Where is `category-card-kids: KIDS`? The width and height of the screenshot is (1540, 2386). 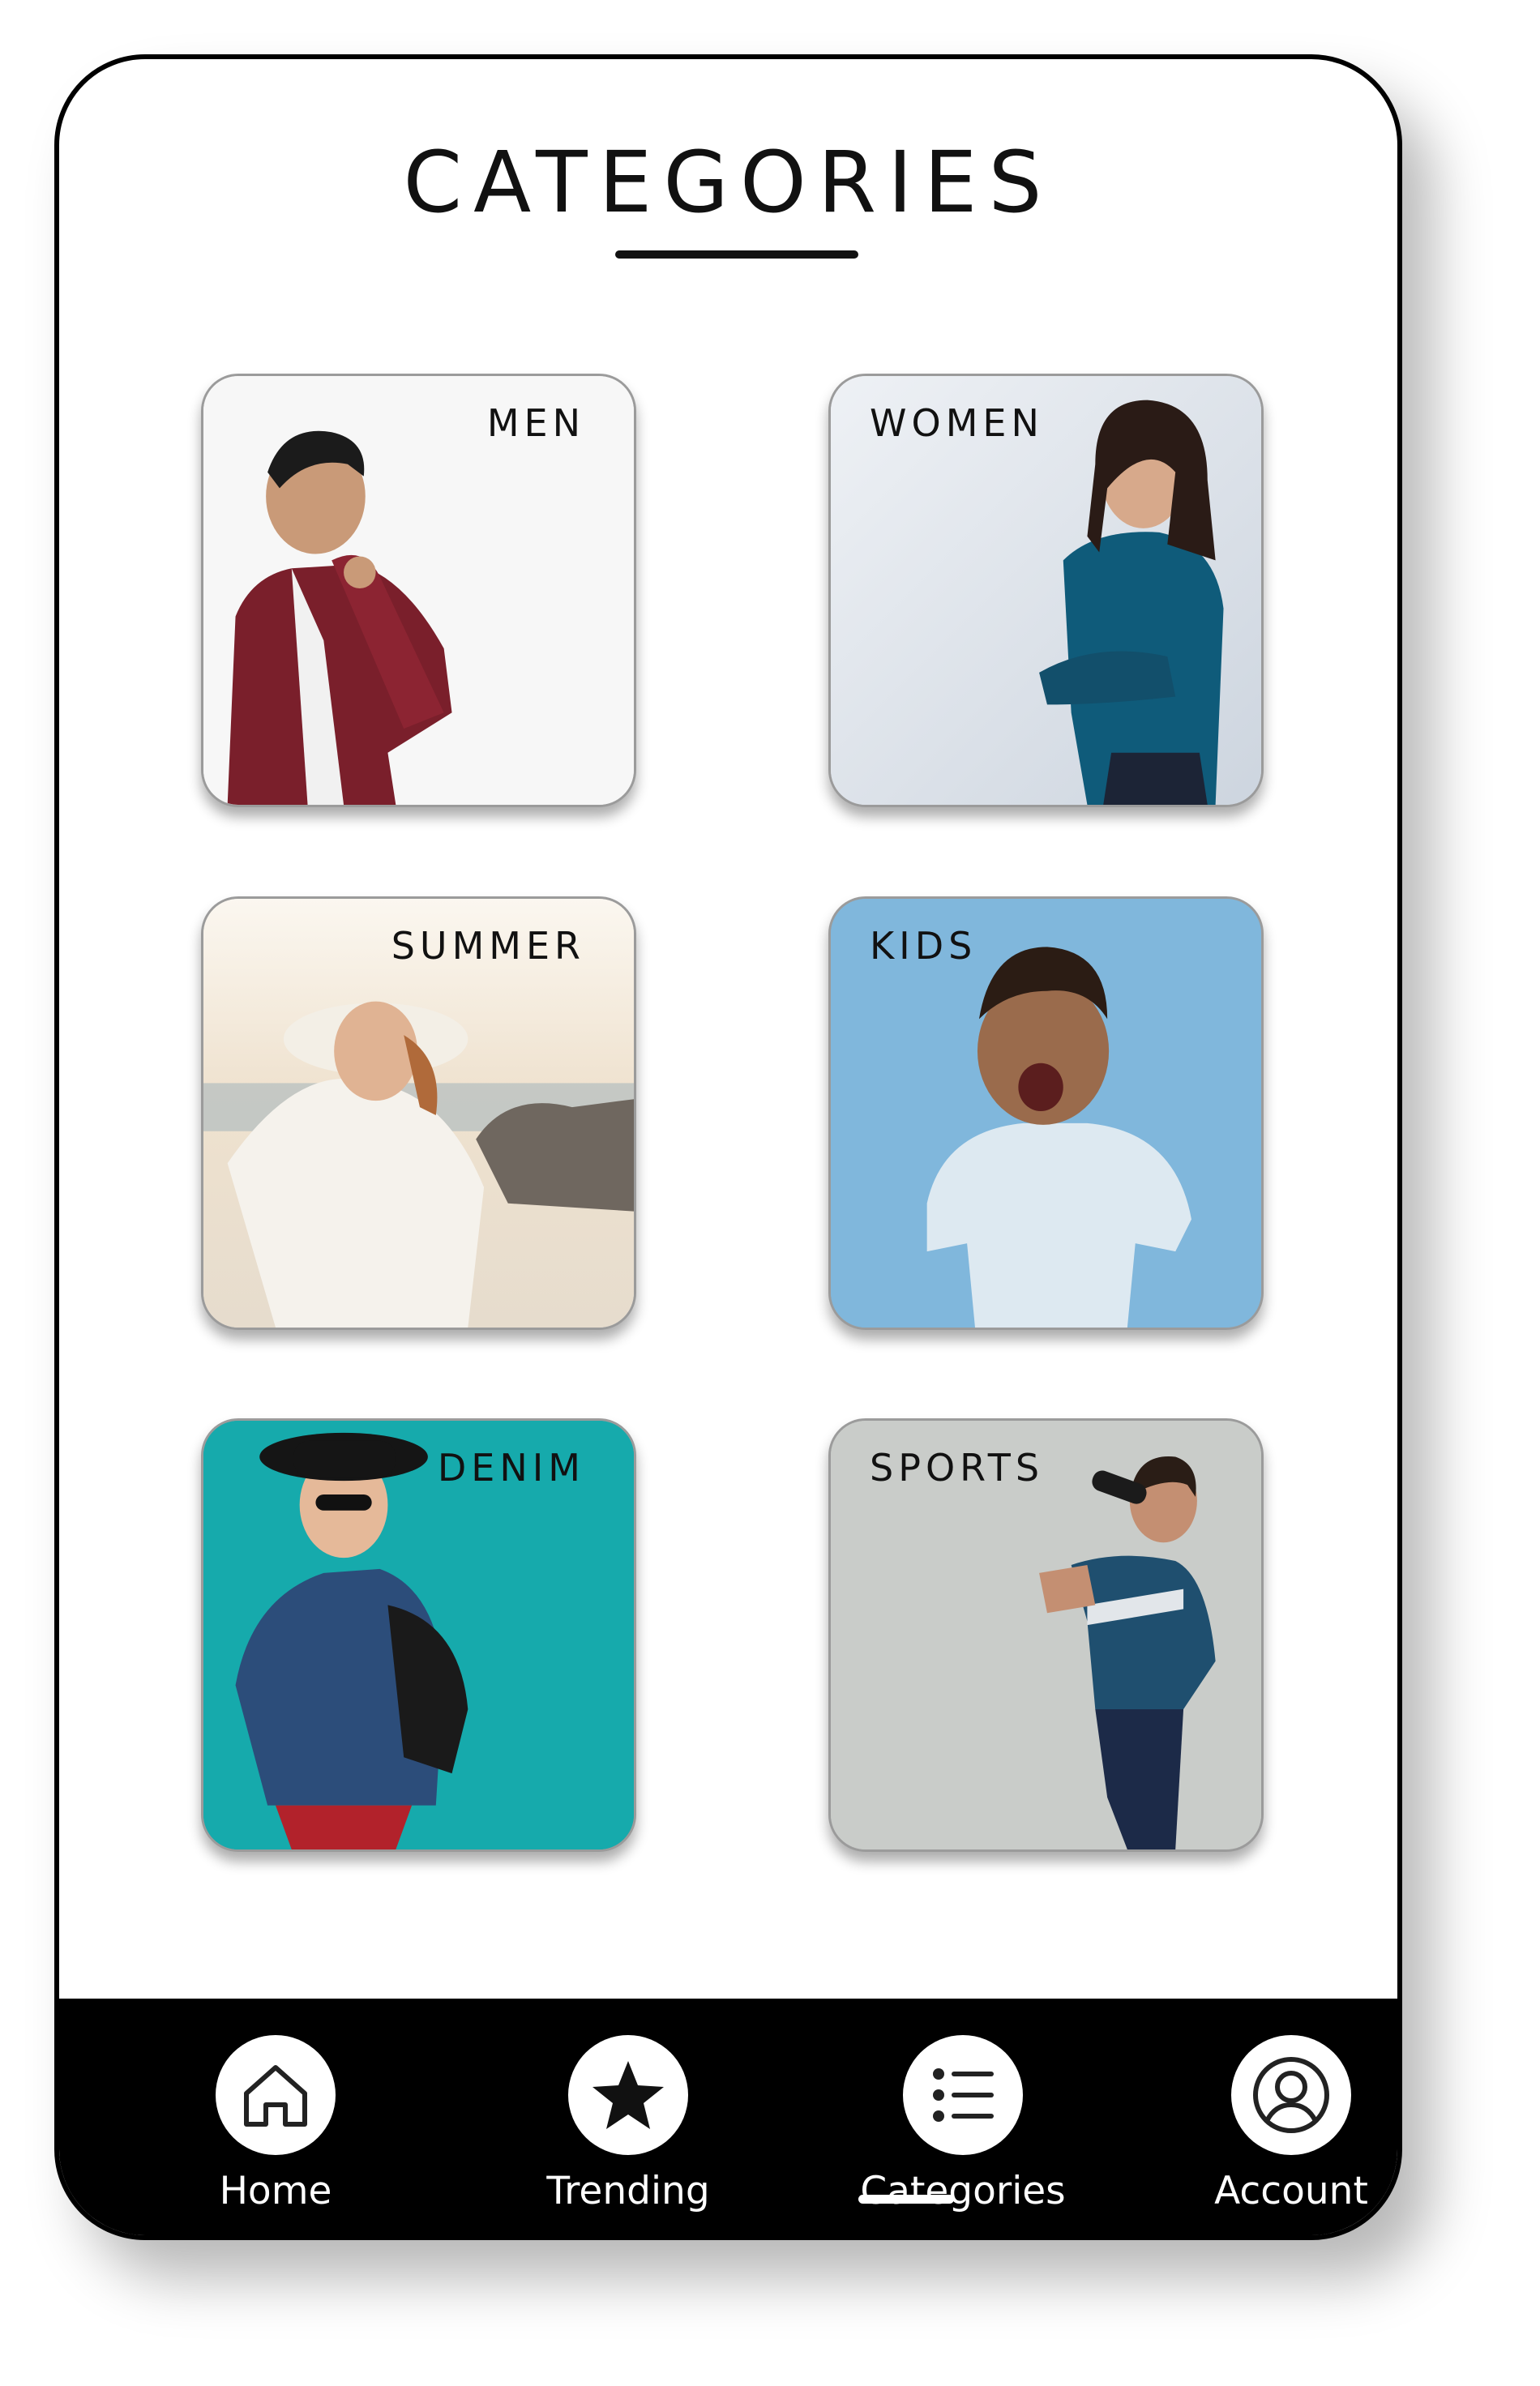 category-card-kids: KIDS is located at coordinates (1046, 1113).